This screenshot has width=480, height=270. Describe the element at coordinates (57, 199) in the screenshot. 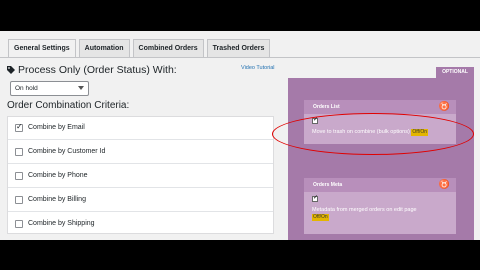

I see `criteria-label: Combine by Billing` at that location.